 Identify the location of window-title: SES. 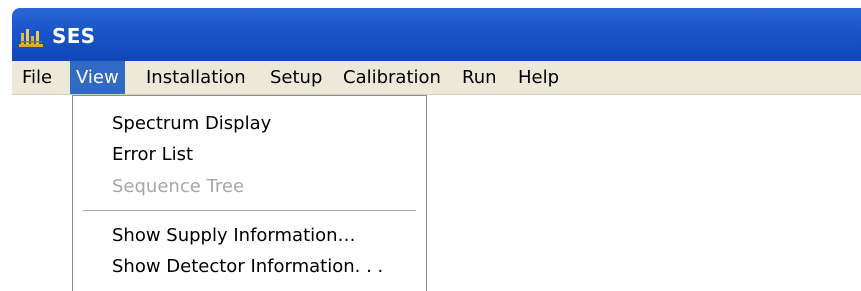
(74, 36).